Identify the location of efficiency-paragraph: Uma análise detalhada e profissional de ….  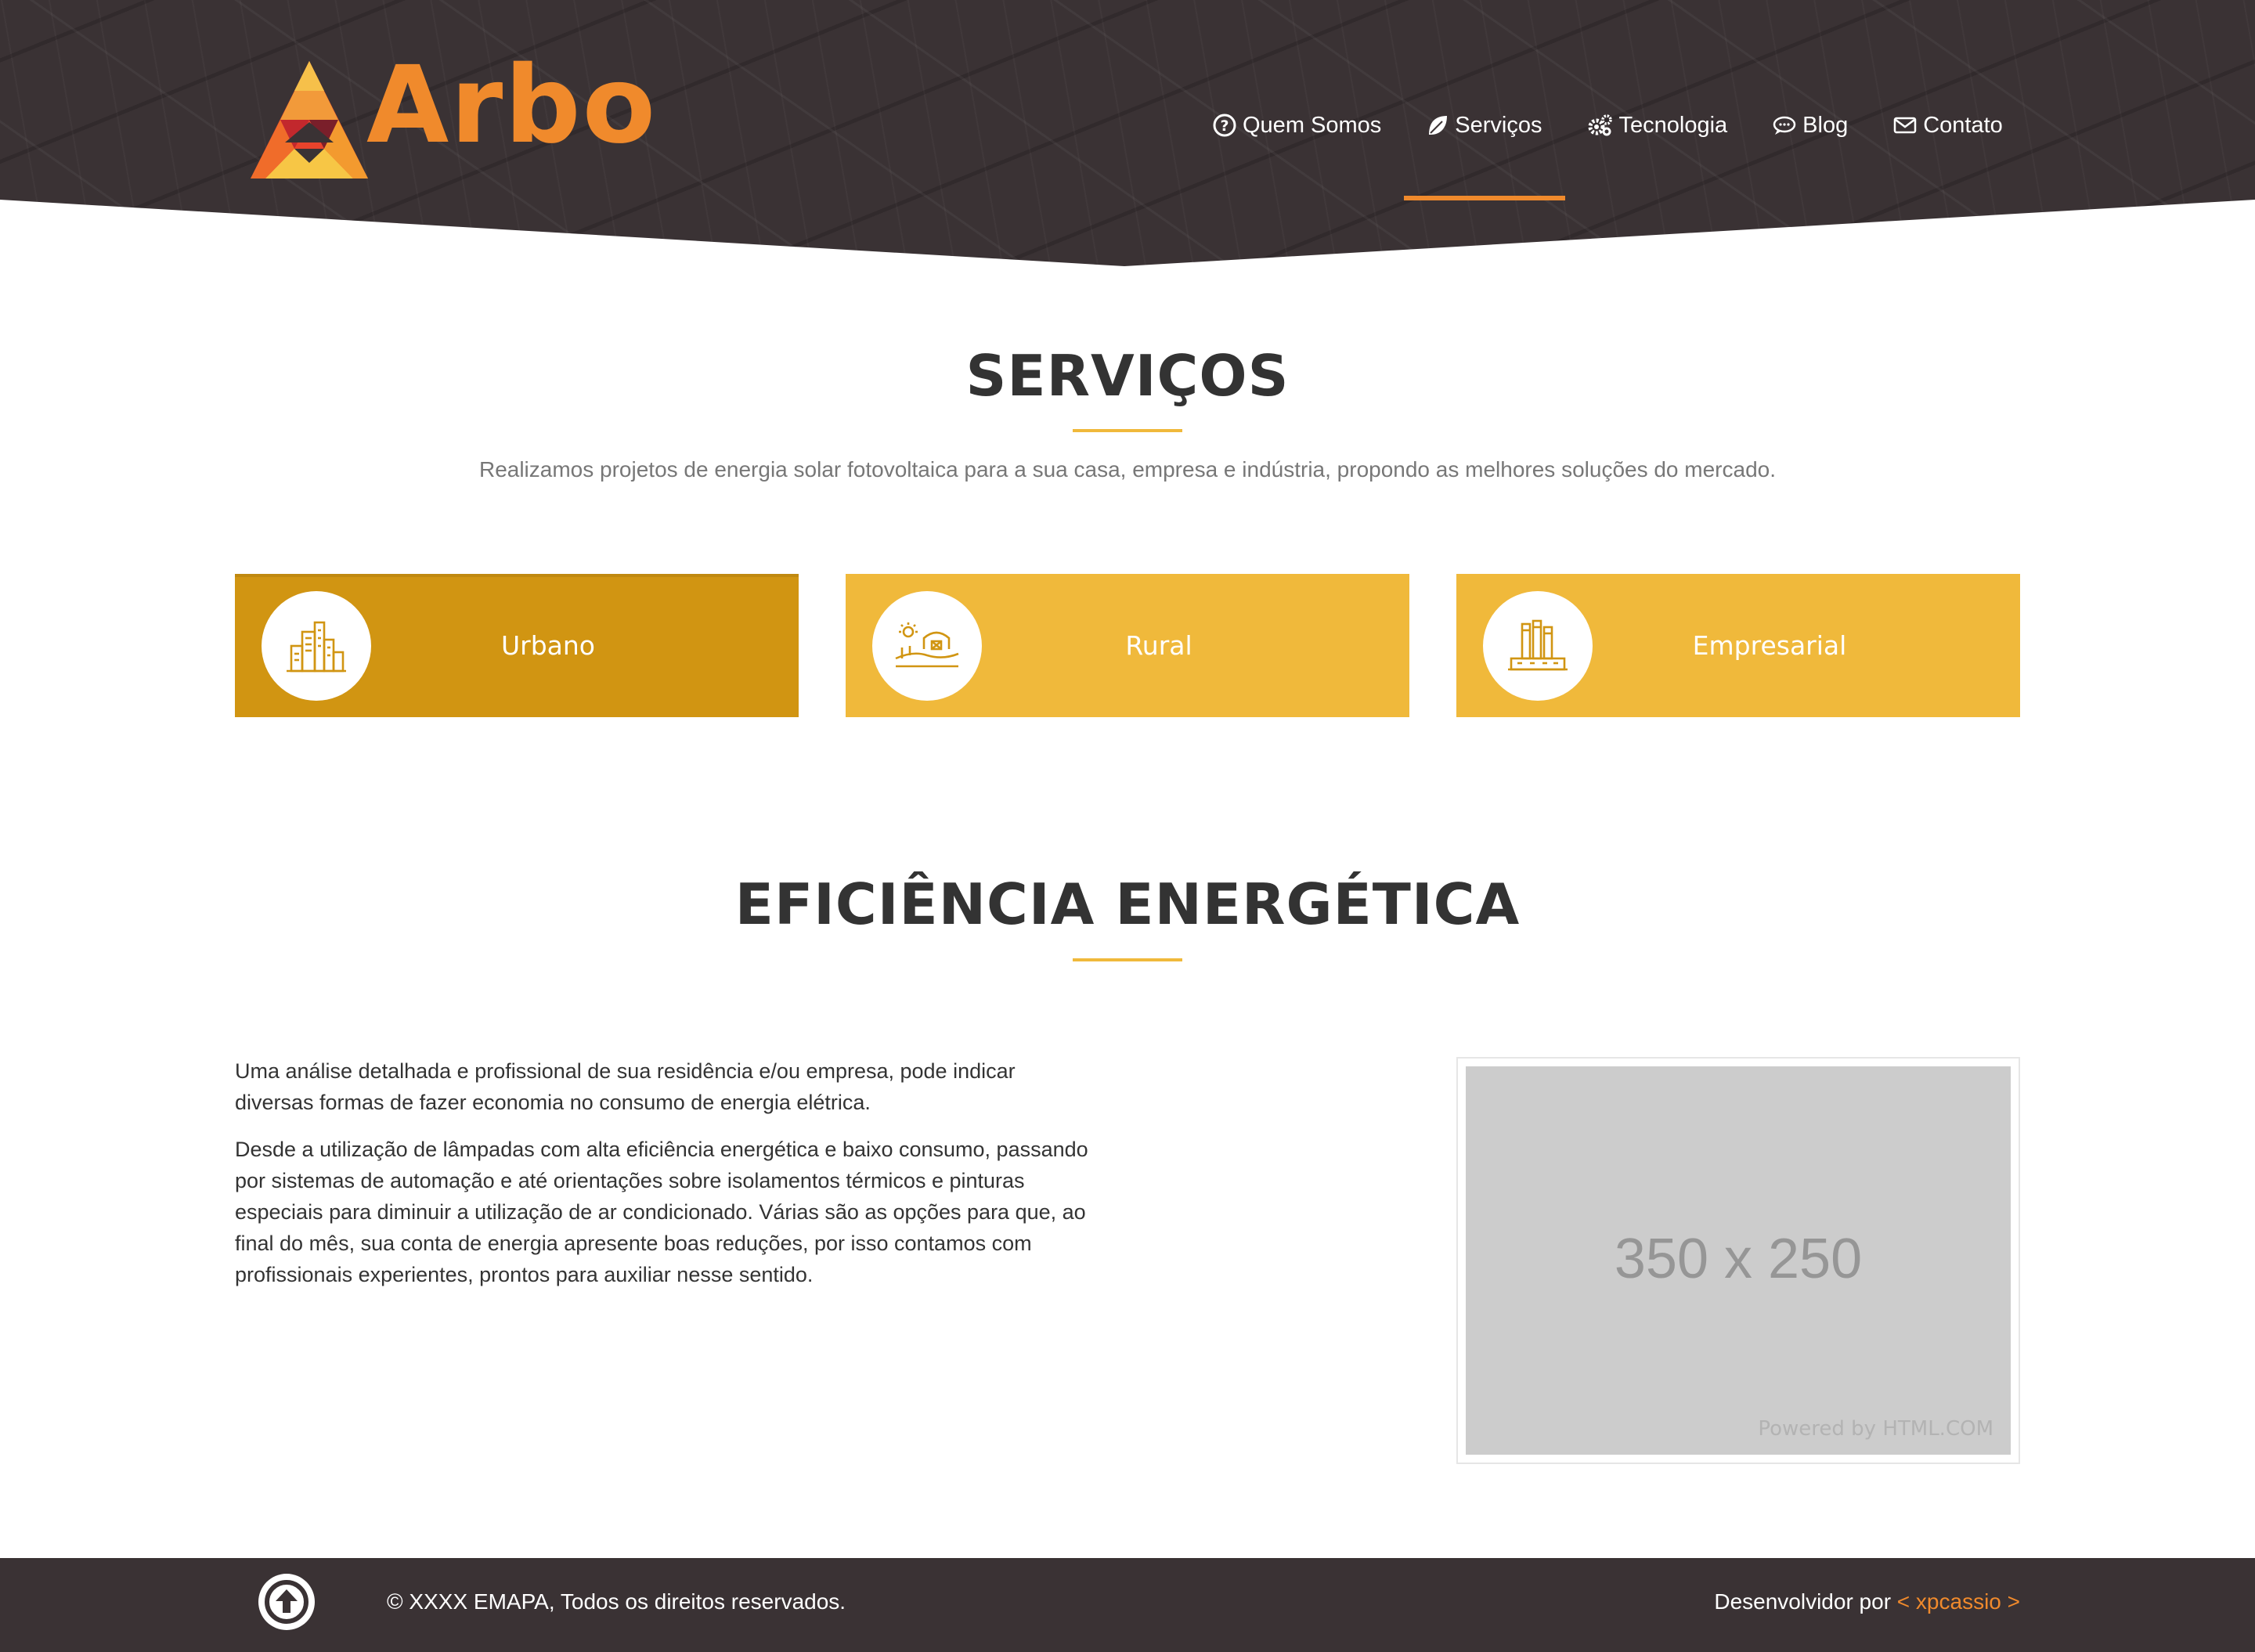
(625, 1086).